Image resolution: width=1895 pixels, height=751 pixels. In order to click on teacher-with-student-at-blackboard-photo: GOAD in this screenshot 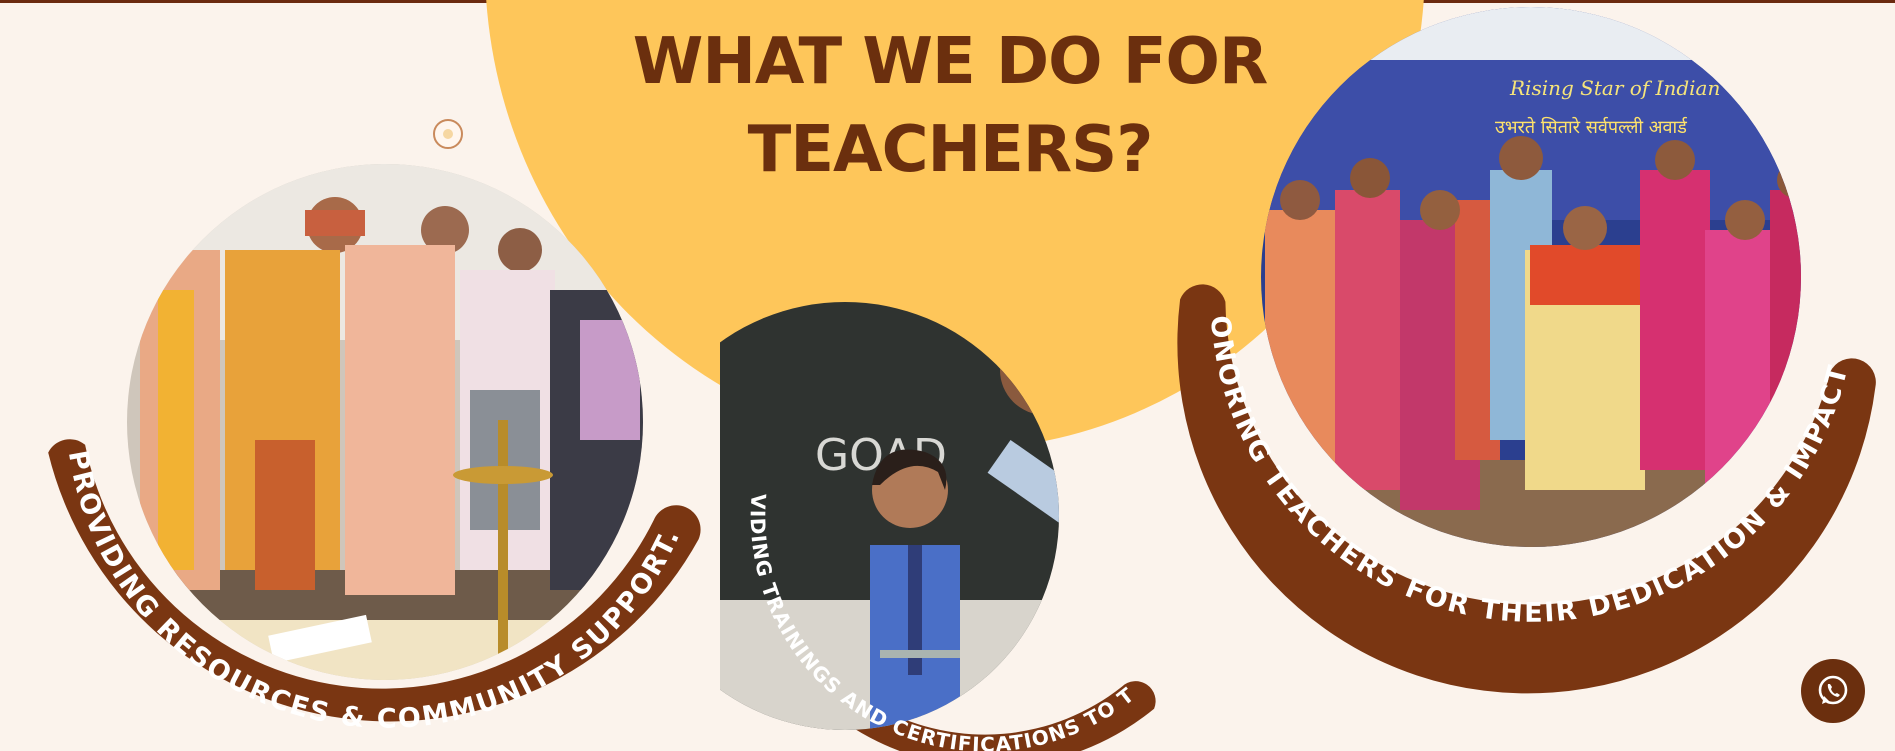, I will do `click(889, 516)`.